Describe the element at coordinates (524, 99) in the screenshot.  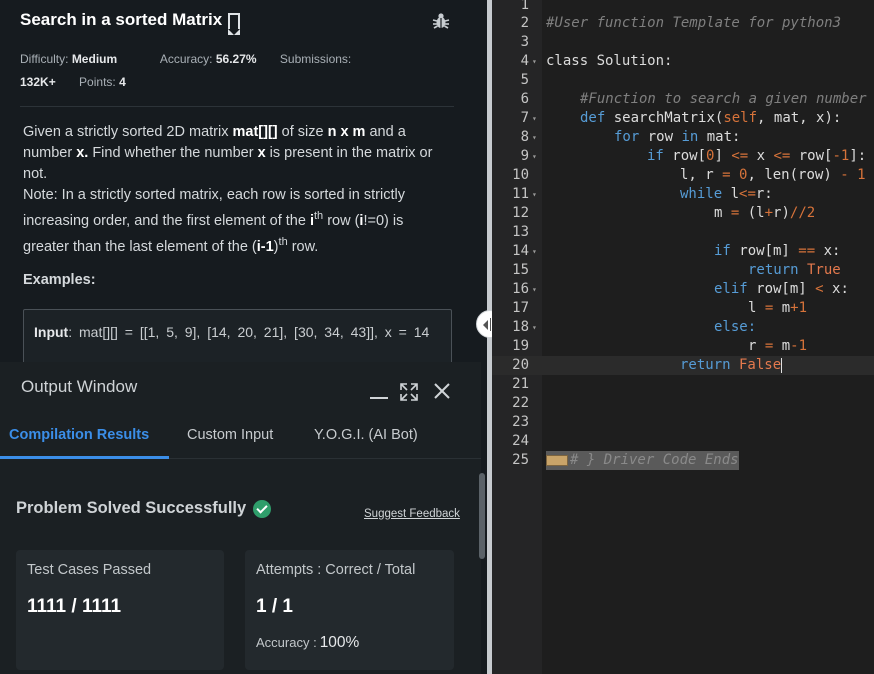
I see `line-number: 6` at that location.